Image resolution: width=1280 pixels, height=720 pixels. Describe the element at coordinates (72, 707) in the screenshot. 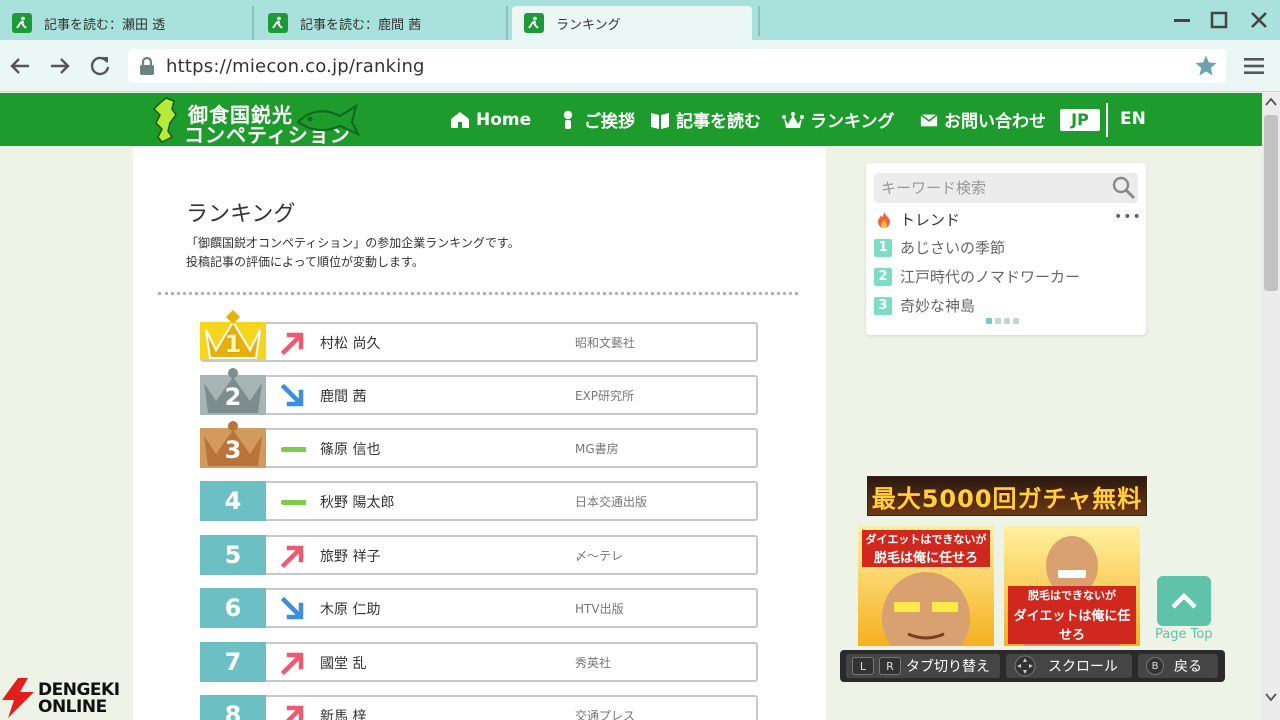

I see `watermark-line2: ONLINE` at that location.